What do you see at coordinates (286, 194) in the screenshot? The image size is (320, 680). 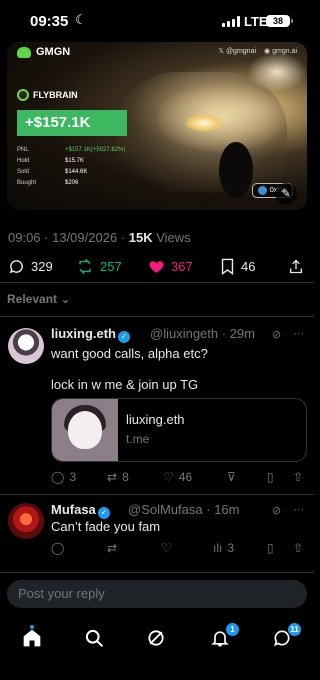 I see `edit-image-icon: ✎` at bounding box center [286, 194].